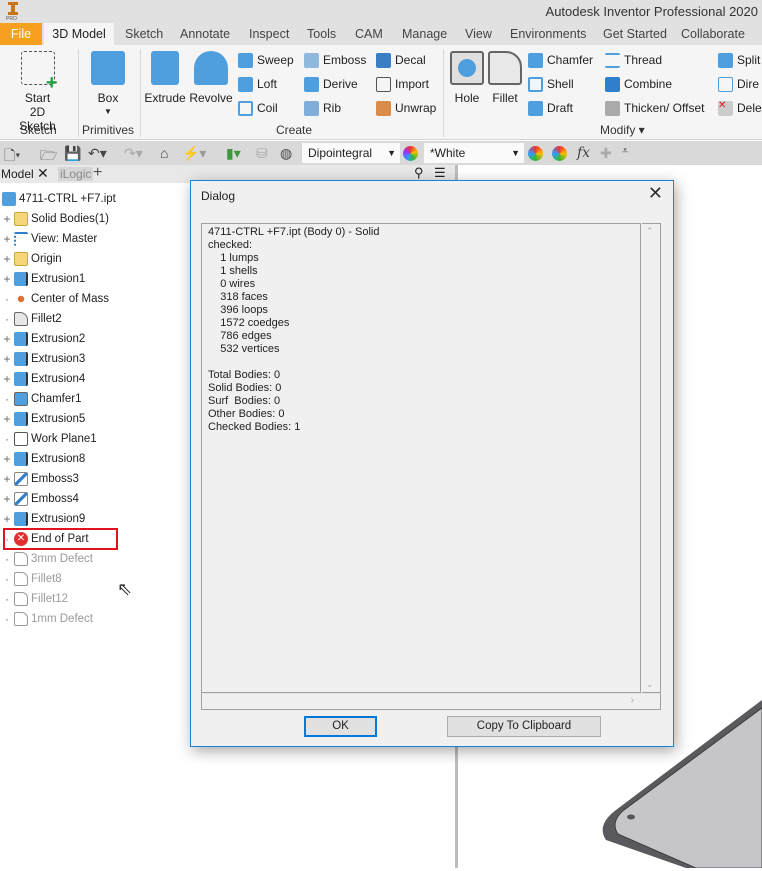 This screenshot has height=871, width=762. Describe the element at coordinates (266, 60) in the screenshot. I see `sweep-button: Sweep` at that location.